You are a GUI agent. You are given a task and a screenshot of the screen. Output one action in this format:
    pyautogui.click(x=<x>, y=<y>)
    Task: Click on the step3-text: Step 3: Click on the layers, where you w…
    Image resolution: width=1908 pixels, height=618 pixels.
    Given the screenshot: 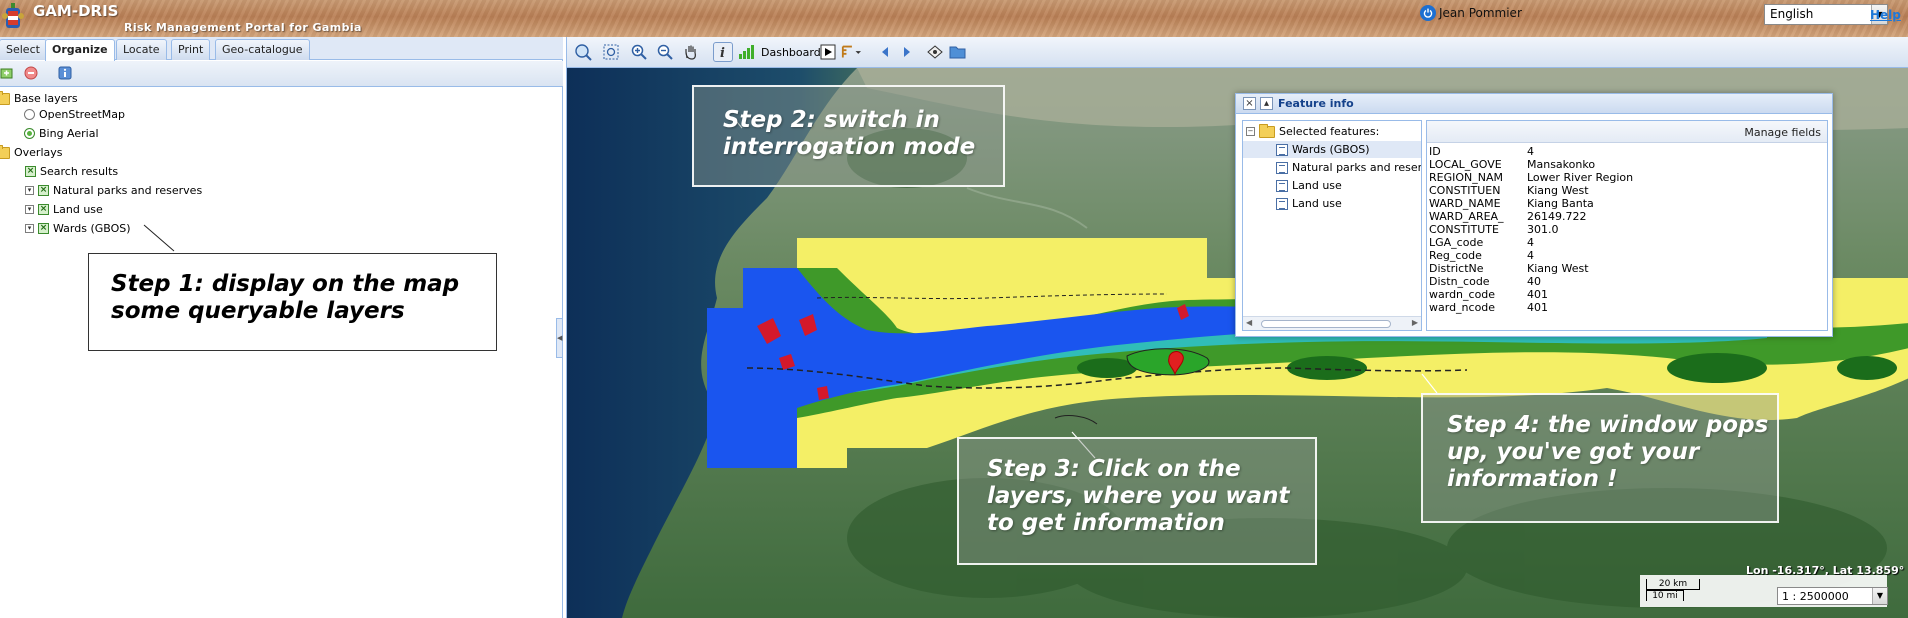 What is the action you would take?
    pyautogui.click(x=1138, y=496)
    